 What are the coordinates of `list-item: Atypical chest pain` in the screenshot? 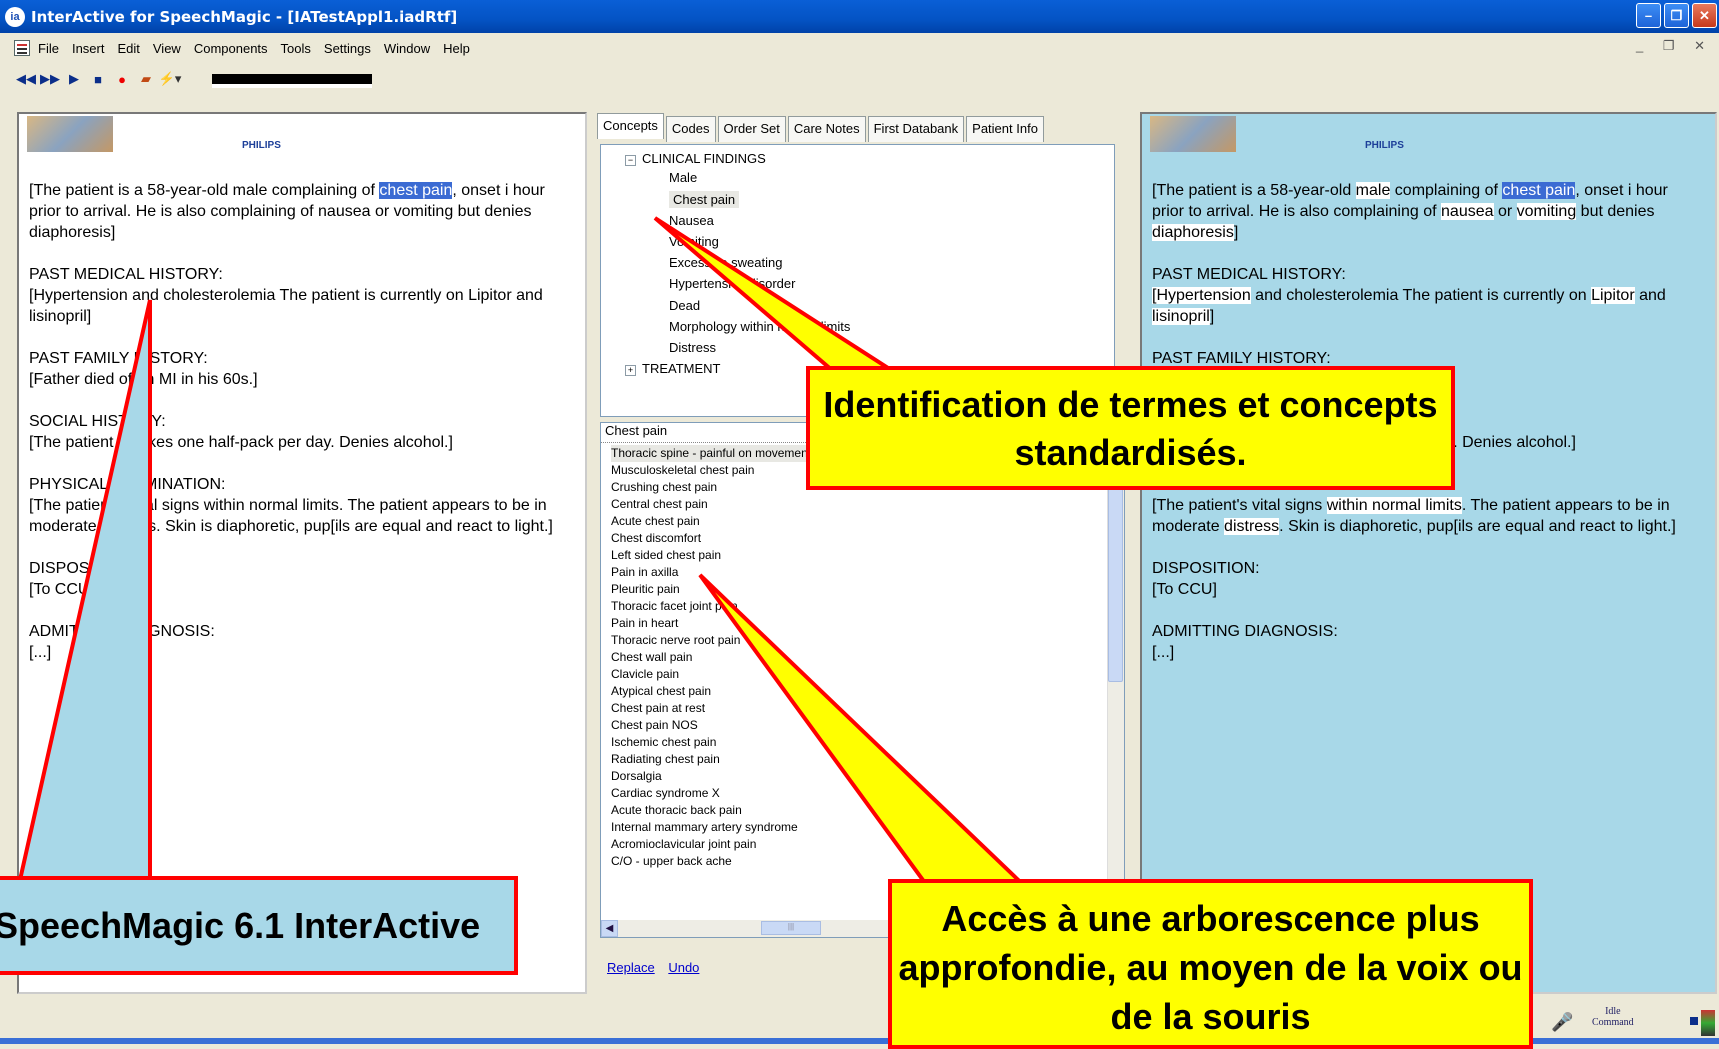 It's located at (661, 691).